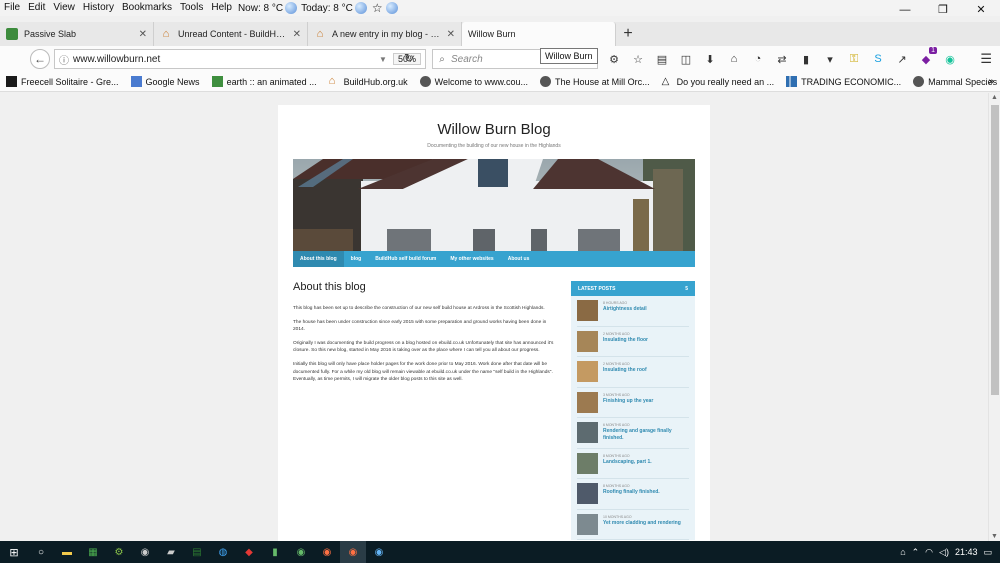 This screenshot has height=563, width=1000. I want to click on scroll-up-icon: ▲, so click(994, 97).